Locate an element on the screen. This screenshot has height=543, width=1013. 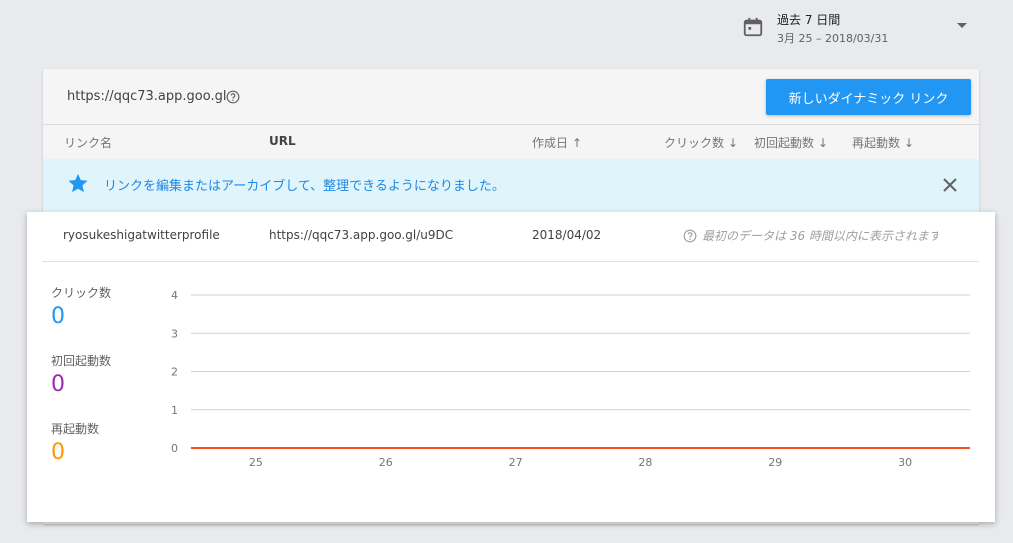
table-header: リンク名 URL 作成日 ↑ クリック数 ↓ 初回起動数 ↓ 再起動数 ↓ is located at coordinates (511, 141).